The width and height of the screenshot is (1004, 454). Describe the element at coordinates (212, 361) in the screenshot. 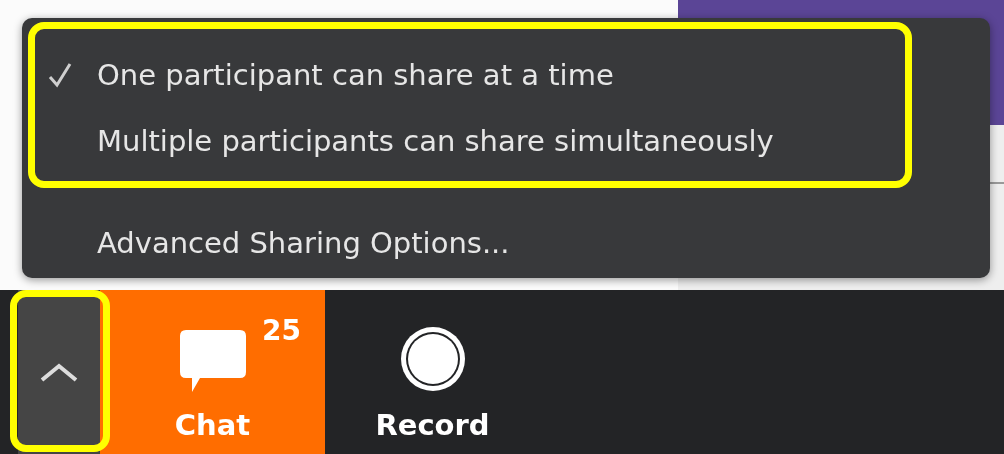

I see `speech-bubble-icon` at that location.